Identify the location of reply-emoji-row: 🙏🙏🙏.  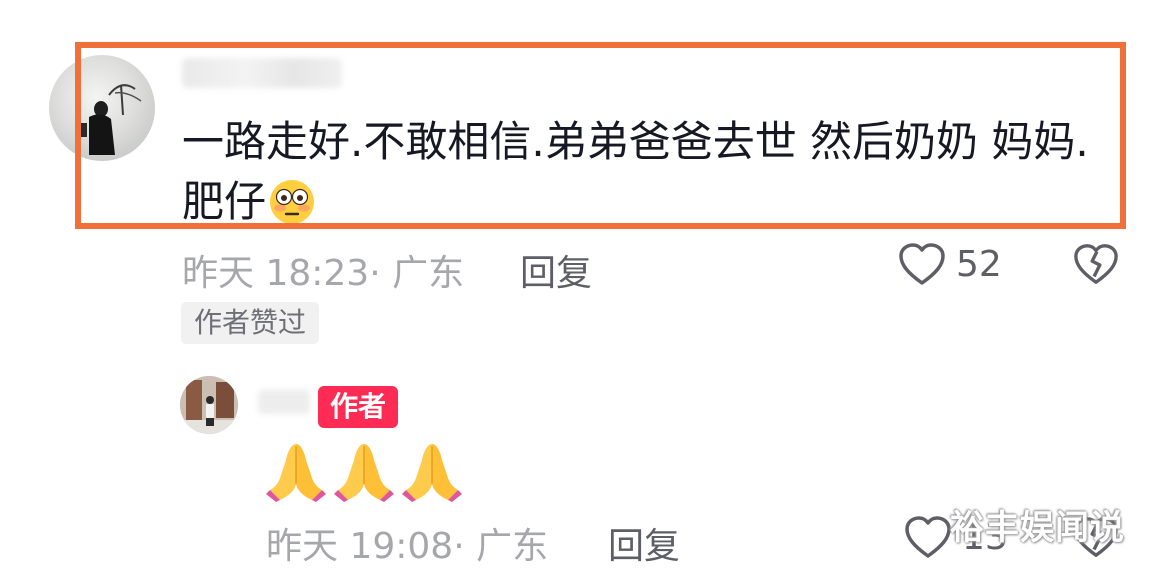
(366, 473).